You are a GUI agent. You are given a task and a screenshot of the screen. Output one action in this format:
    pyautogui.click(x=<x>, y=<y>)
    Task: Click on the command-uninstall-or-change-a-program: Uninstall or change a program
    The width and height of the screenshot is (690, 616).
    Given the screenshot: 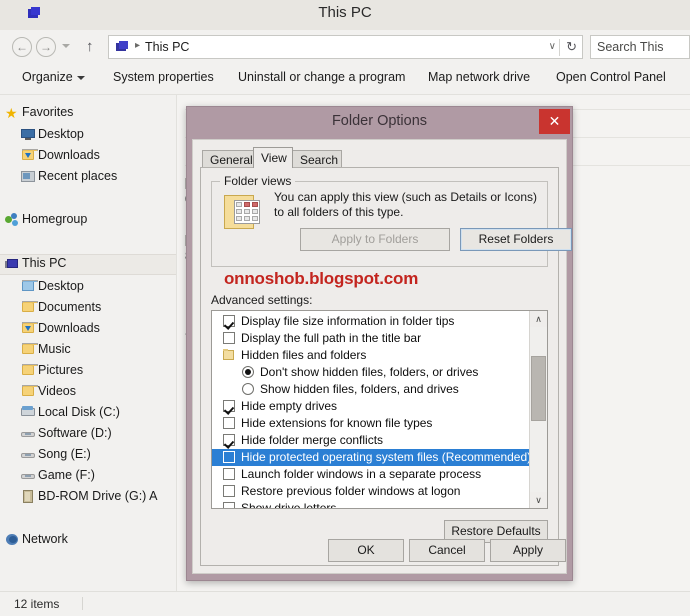 What is the action you would take?
    pyautogui.click(x=321, y=77)
    